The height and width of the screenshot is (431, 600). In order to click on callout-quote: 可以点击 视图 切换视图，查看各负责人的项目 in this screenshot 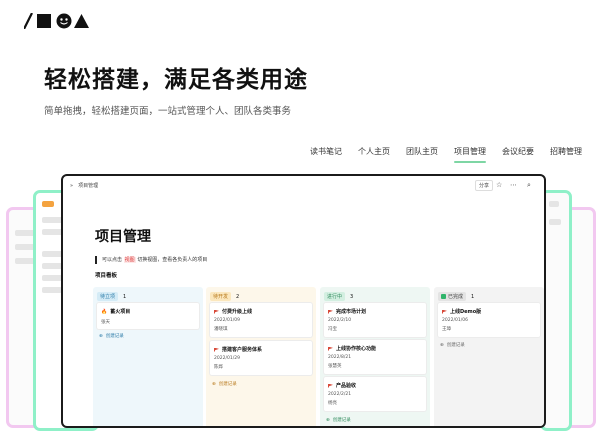, I will do `click(151, 260)`.